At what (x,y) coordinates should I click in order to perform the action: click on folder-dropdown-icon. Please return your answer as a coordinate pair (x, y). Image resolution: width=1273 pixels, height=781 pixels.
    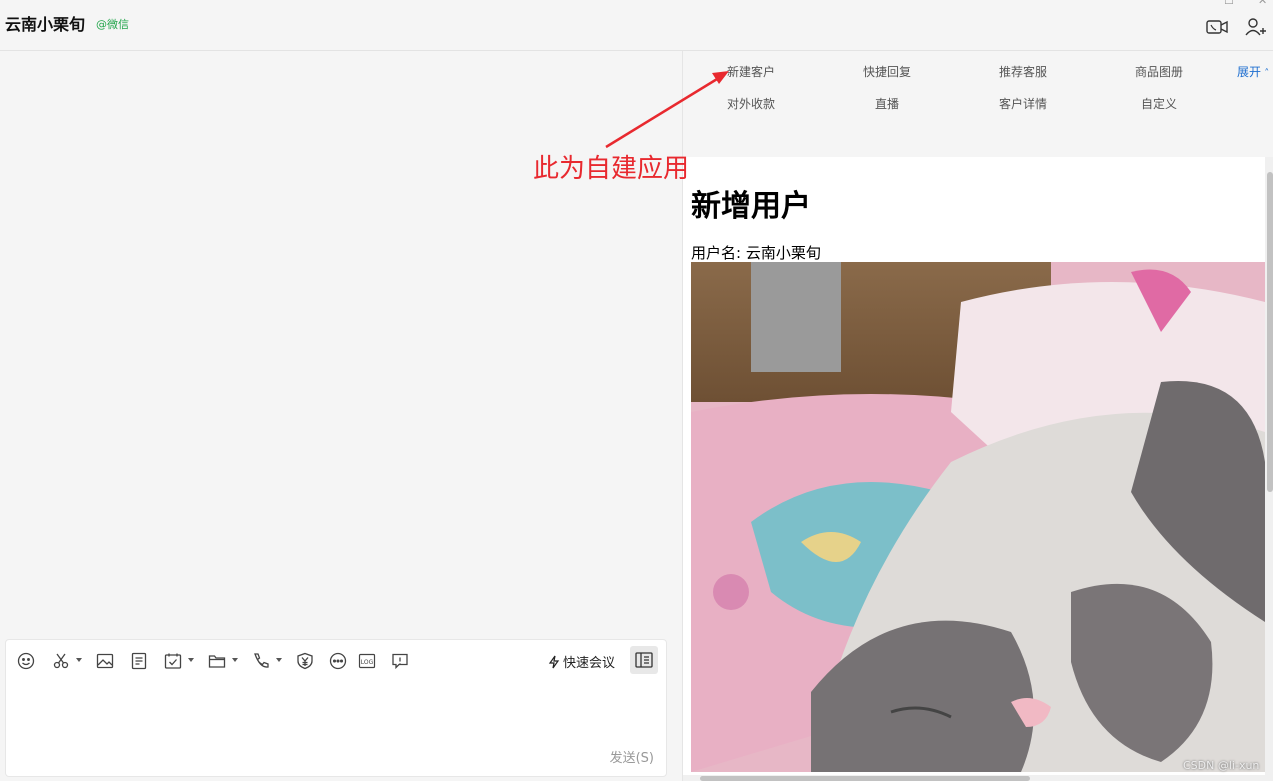
    Looking at the image, I should click on (235, 660).